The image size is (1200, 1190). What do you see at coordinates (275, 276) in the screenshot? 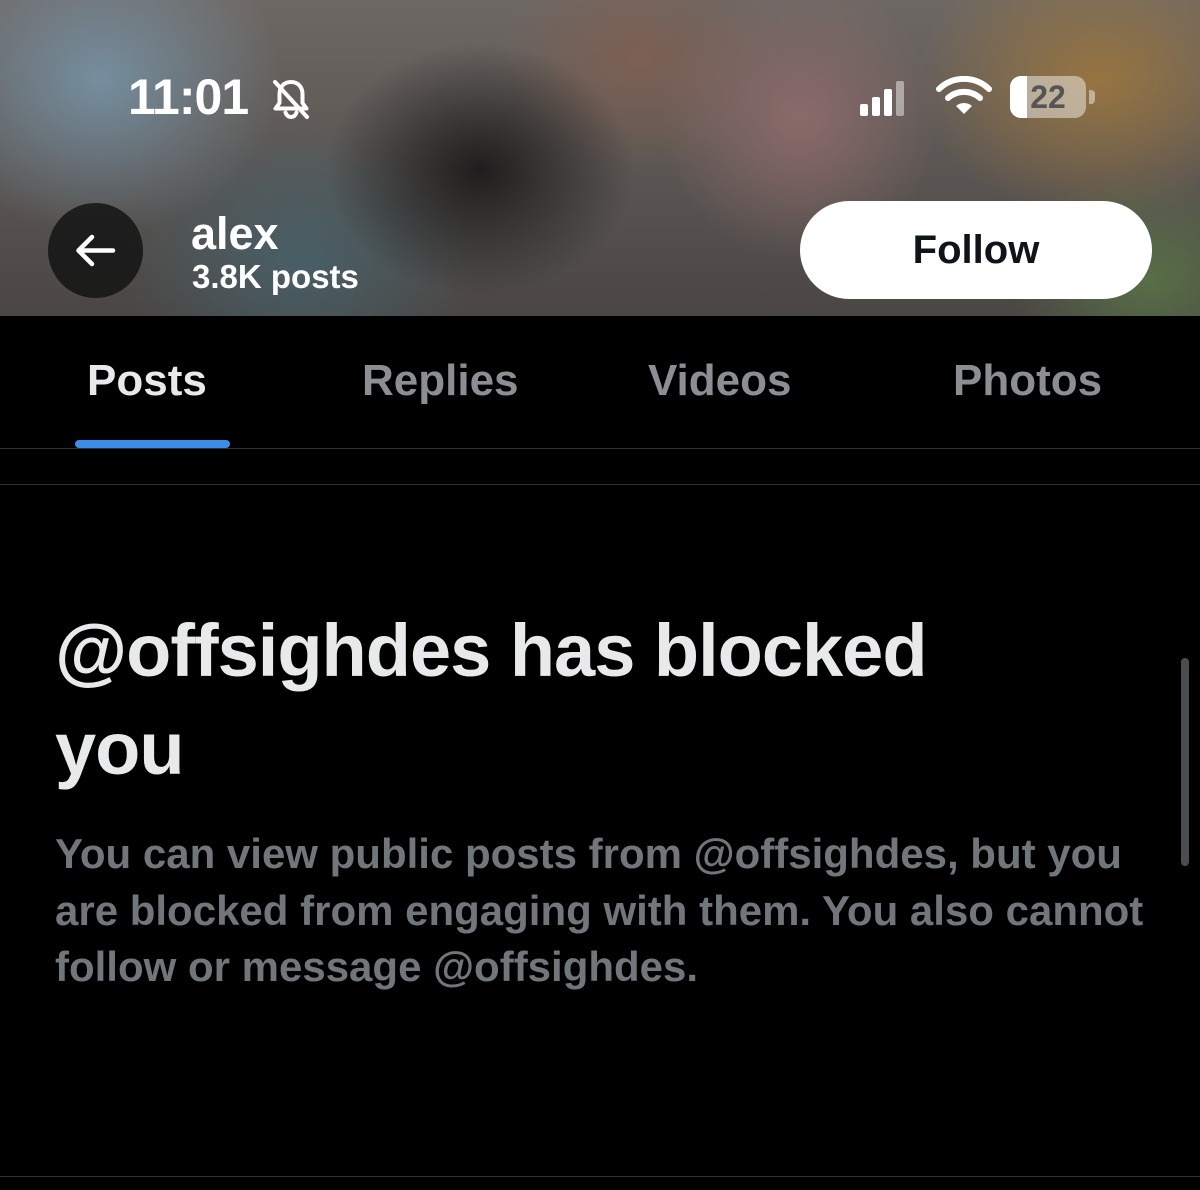
I see `post-count: 3.8K posts` at bounding box center [275, 276].